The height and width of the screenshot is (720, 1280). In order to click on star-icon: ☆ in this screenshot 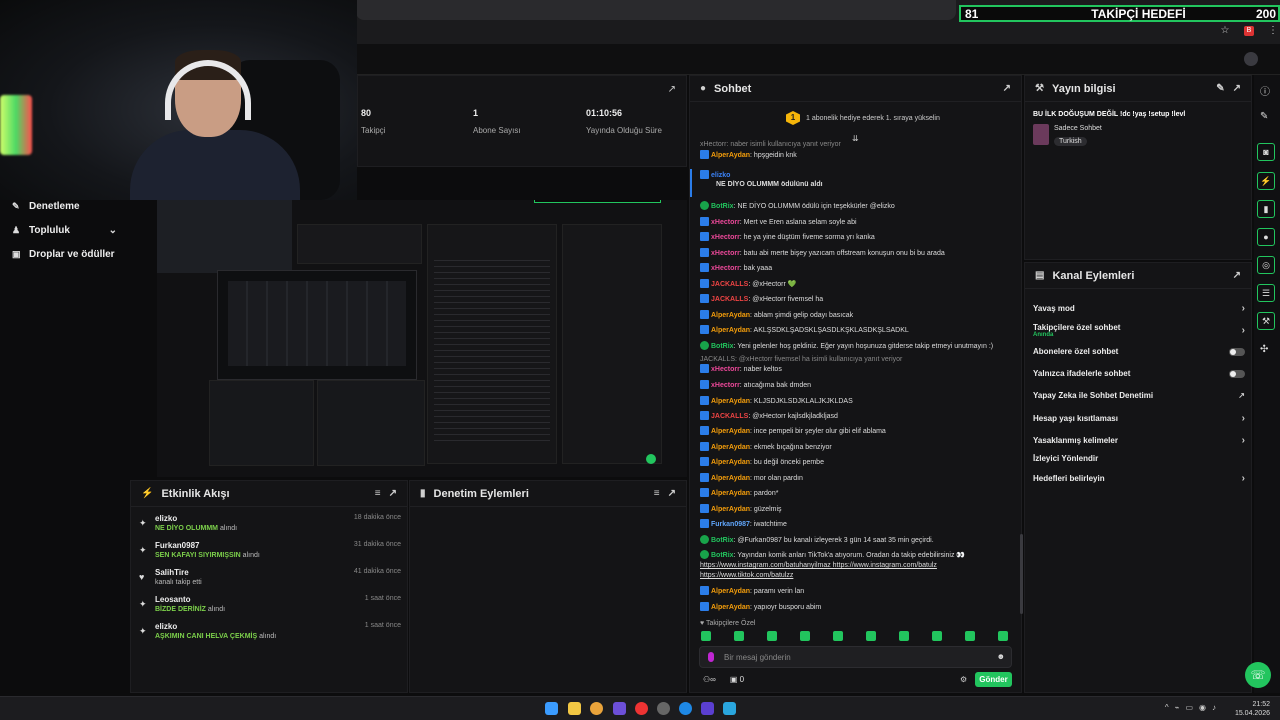, I will do `click(1225, 31)`.